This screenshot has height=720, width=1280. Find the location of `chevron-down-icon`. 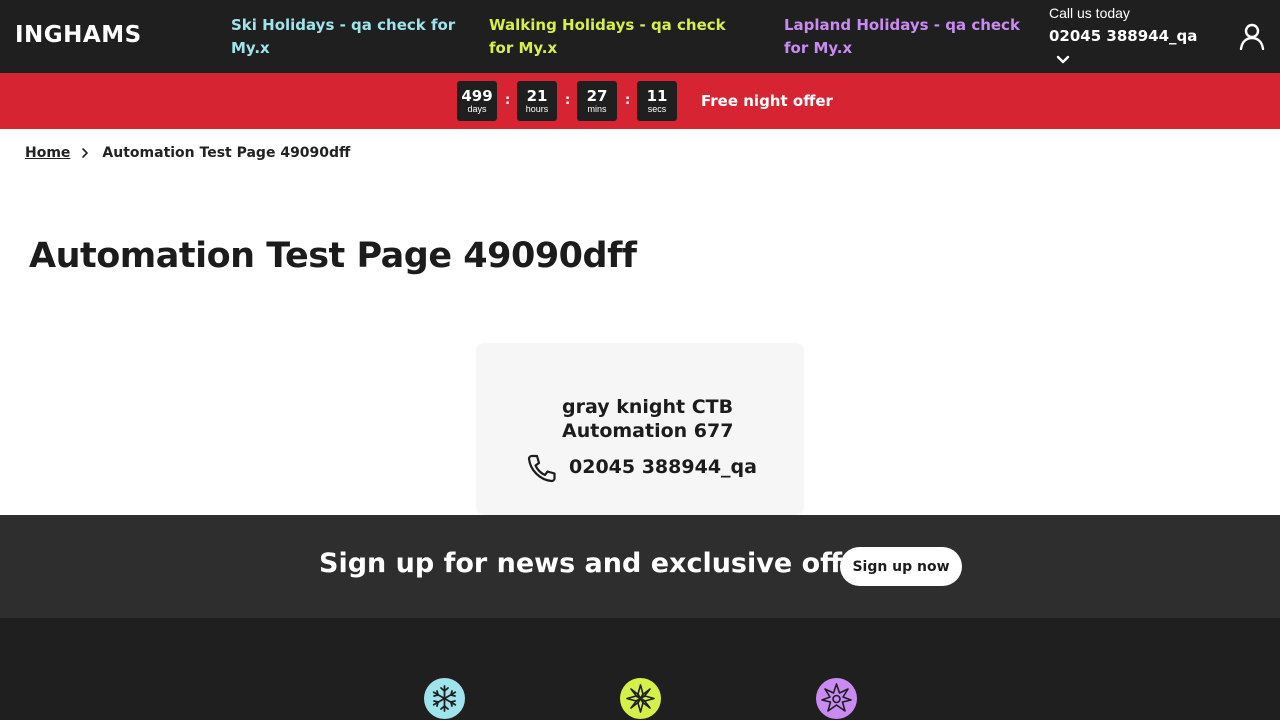

chevron-down-icon is located at coordinates (1063, 59).